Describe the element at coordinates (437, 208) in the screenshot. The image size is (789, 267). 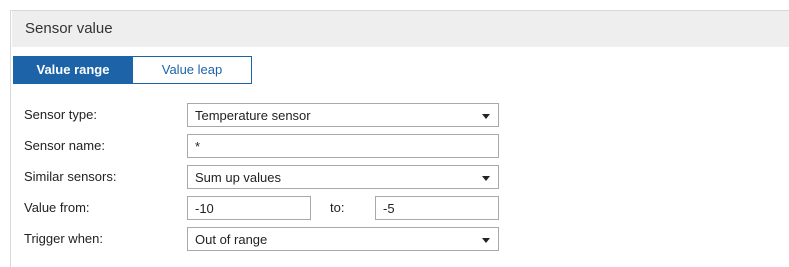
I see `value-to-input: -5` at that location.